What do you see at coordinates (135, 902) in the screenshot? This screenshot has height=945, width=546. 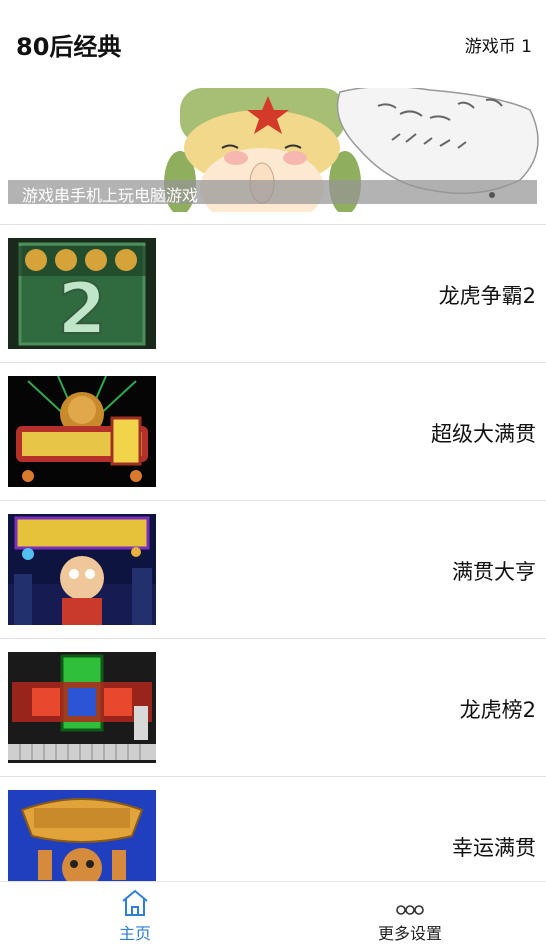 I see `home-icon` at bounding box center [135, 902].